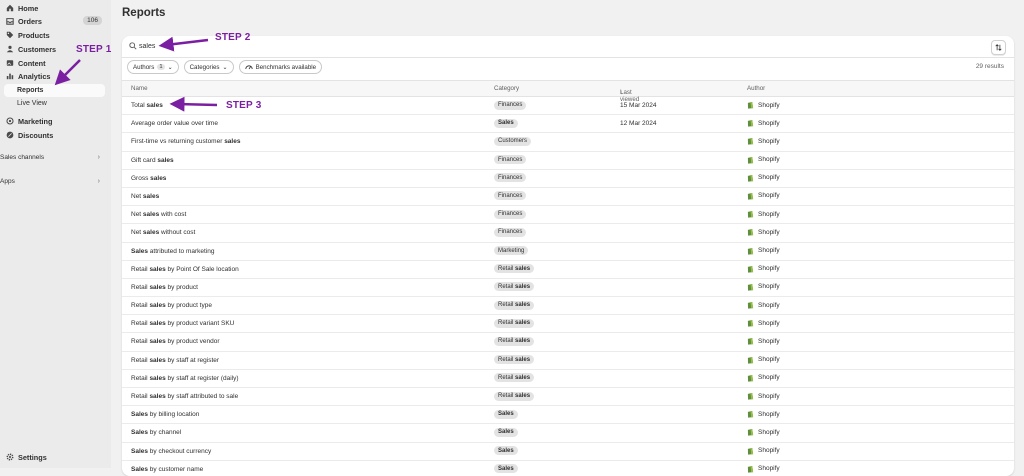  What do you see at coordinates (568, 91) in the screenshot?
I see `table-header: Name Category Last viewed ↓ Author` at bounding box center [568, 91].